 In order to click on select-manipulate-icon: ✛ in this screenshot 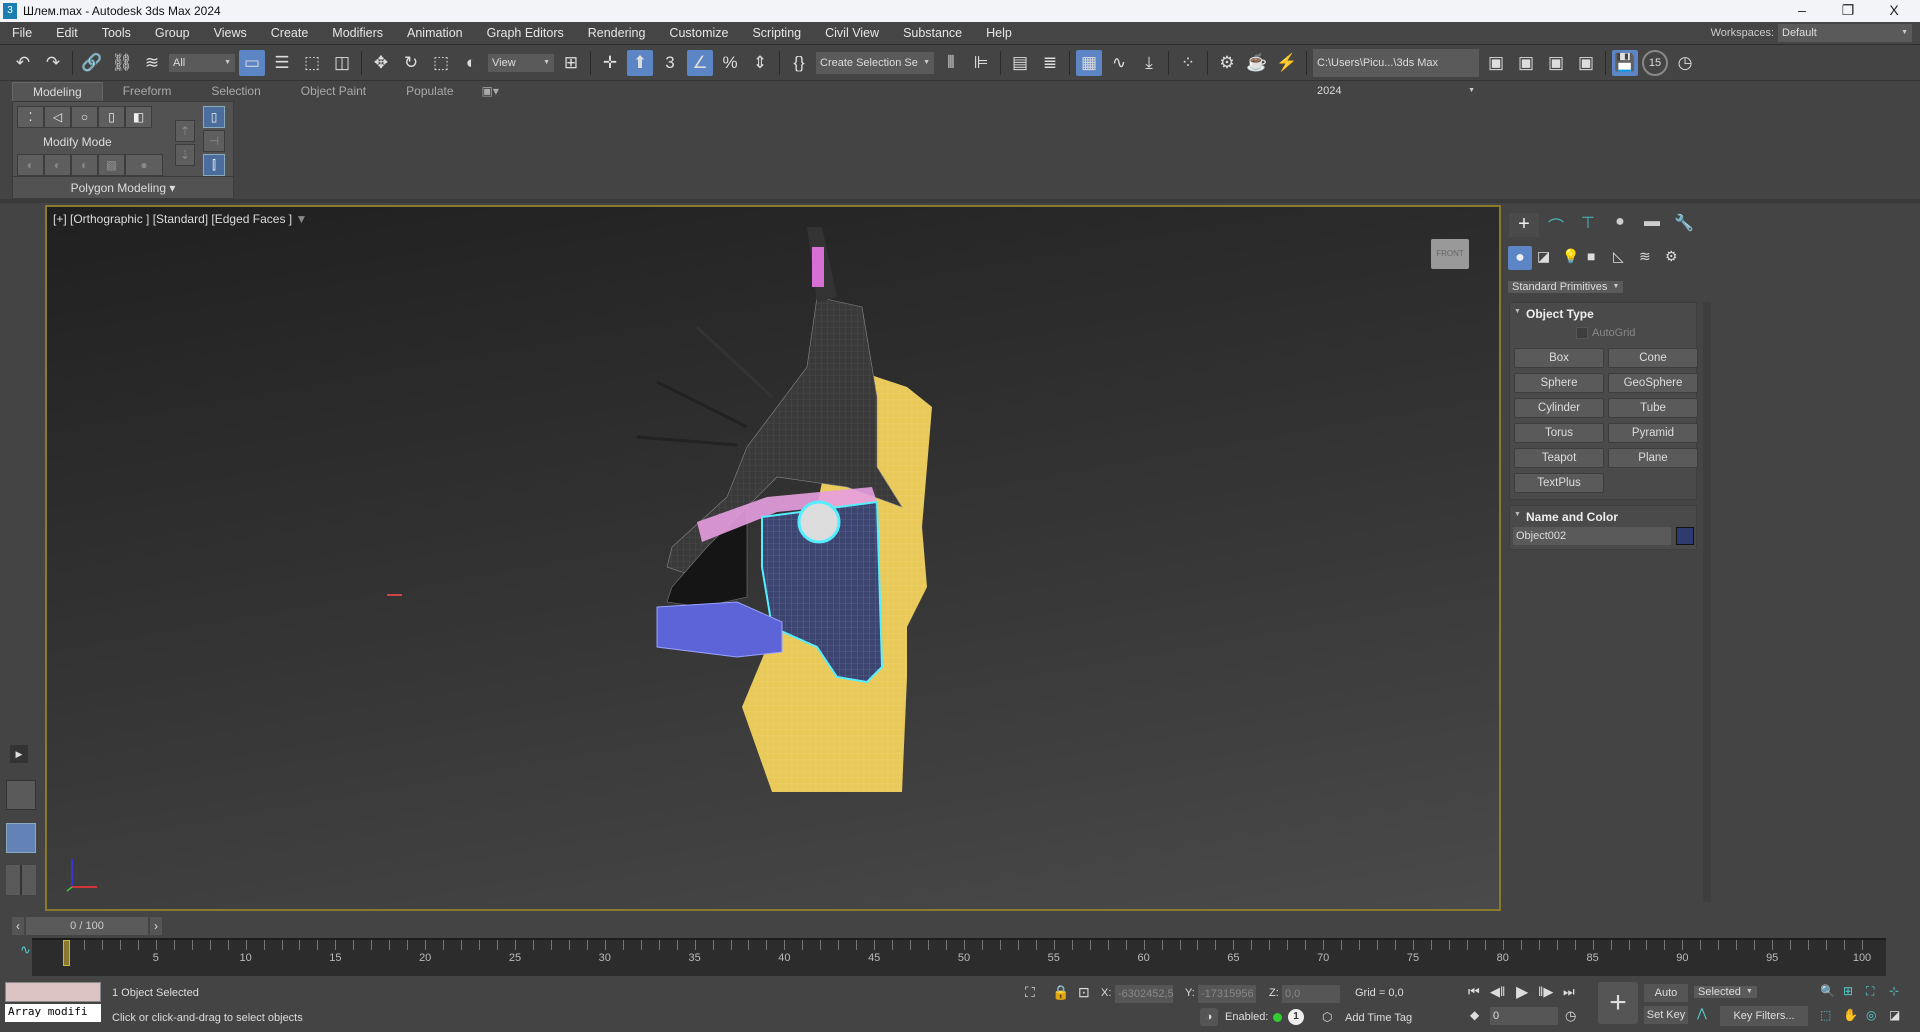, I will do `click(610, 63)`.